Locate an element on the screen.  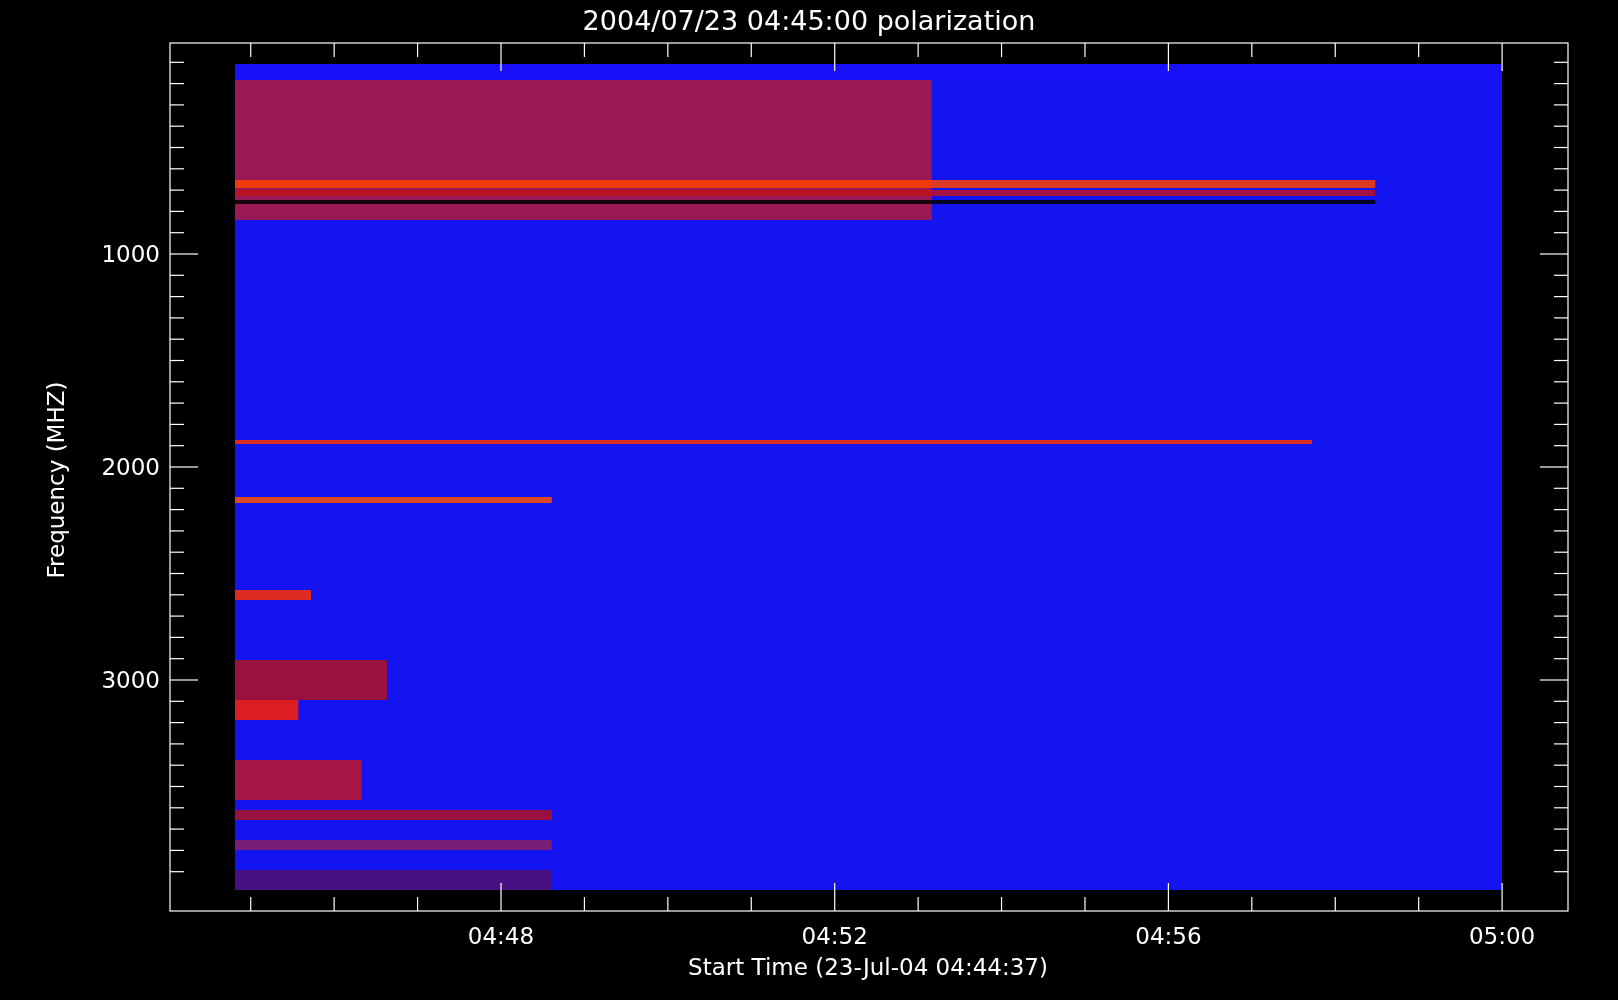
x-tick-label: 04:52 is located at coordinates (834, 936).